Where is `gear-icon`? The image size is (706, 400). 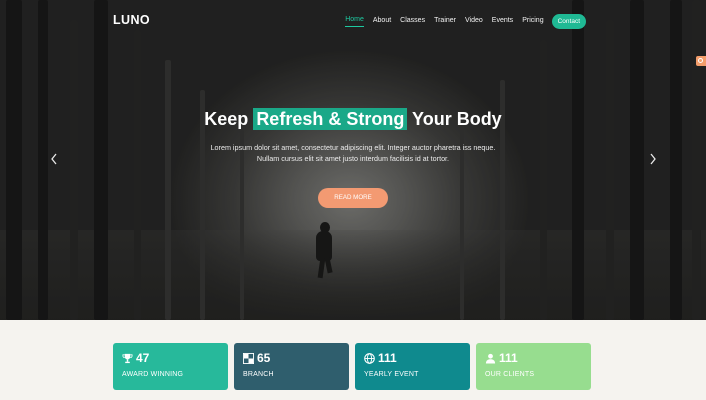 gear-icon is located at coordinates (700, 60).